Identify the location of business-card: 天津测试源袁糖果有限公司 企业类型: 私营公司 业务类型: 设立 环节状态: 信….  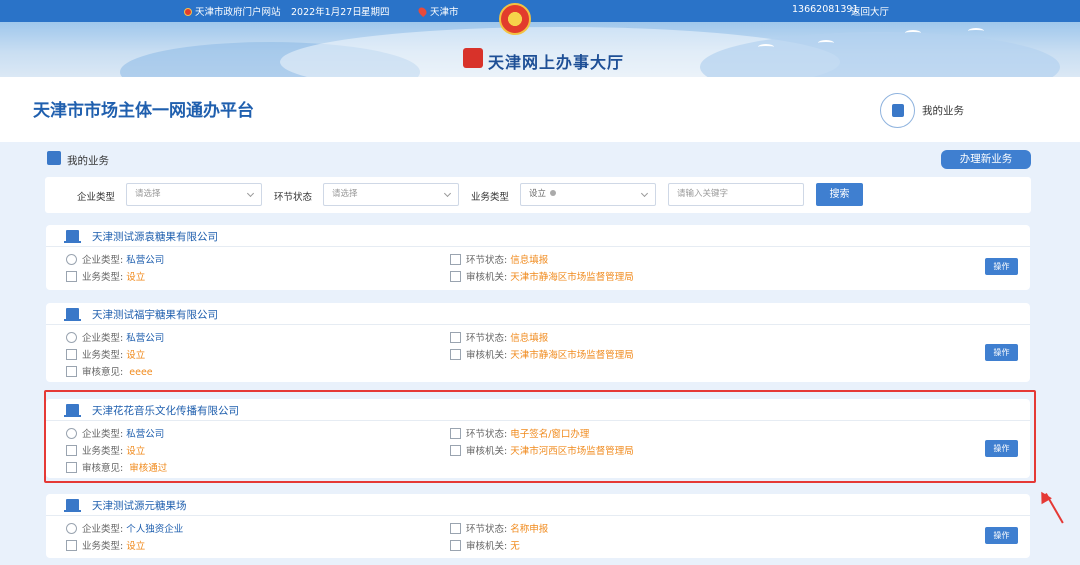
(538, 257).